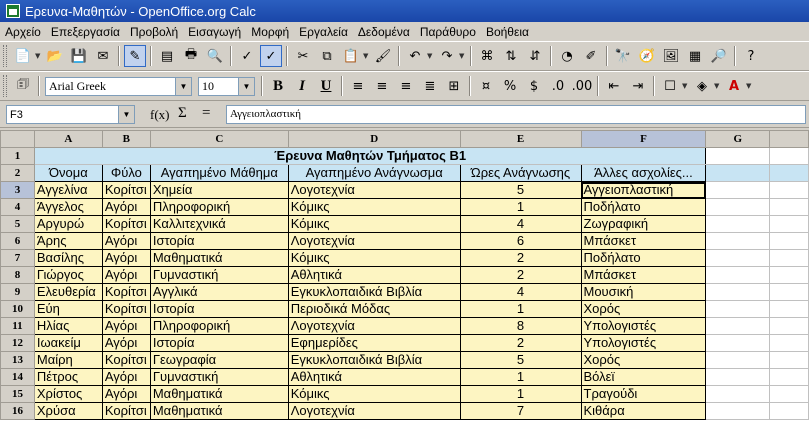  I want to click on cell: 4, so click(520, 292).